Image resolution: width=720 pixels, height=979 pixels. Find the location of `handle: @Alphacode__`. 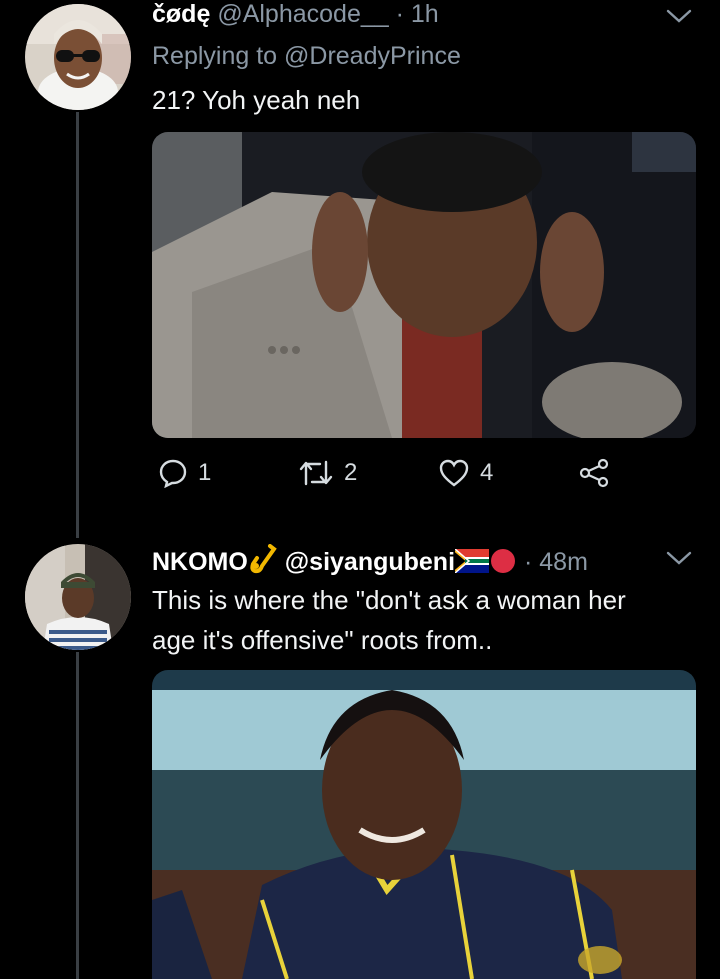

handle: @Alphacode__ is located at coordinates (302, 14).